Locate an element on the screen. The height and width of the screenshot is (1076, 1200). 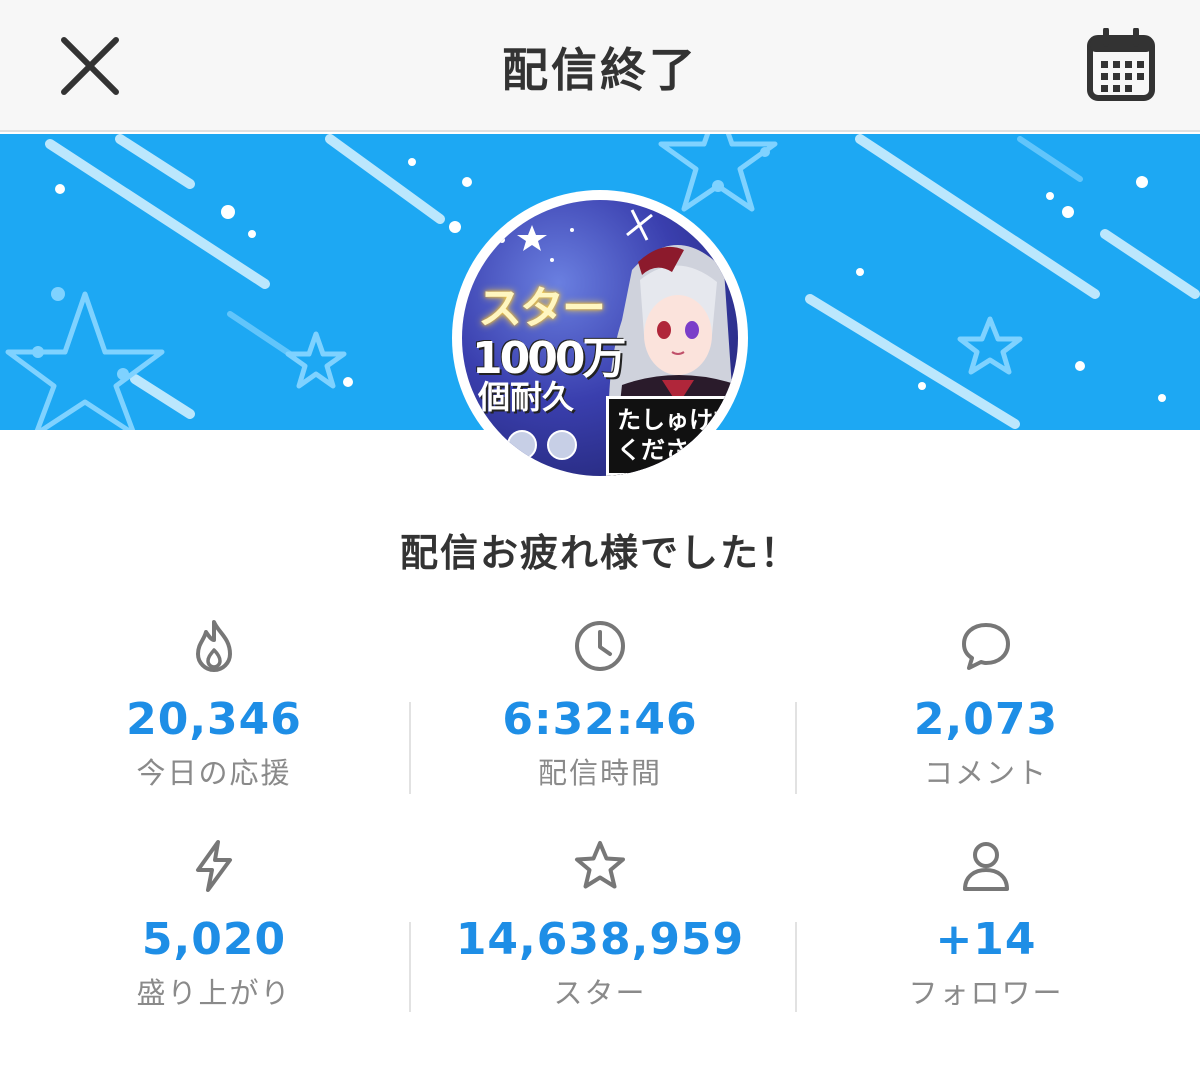
top-bar: 配信終了 is located at coordinates (600, 66).